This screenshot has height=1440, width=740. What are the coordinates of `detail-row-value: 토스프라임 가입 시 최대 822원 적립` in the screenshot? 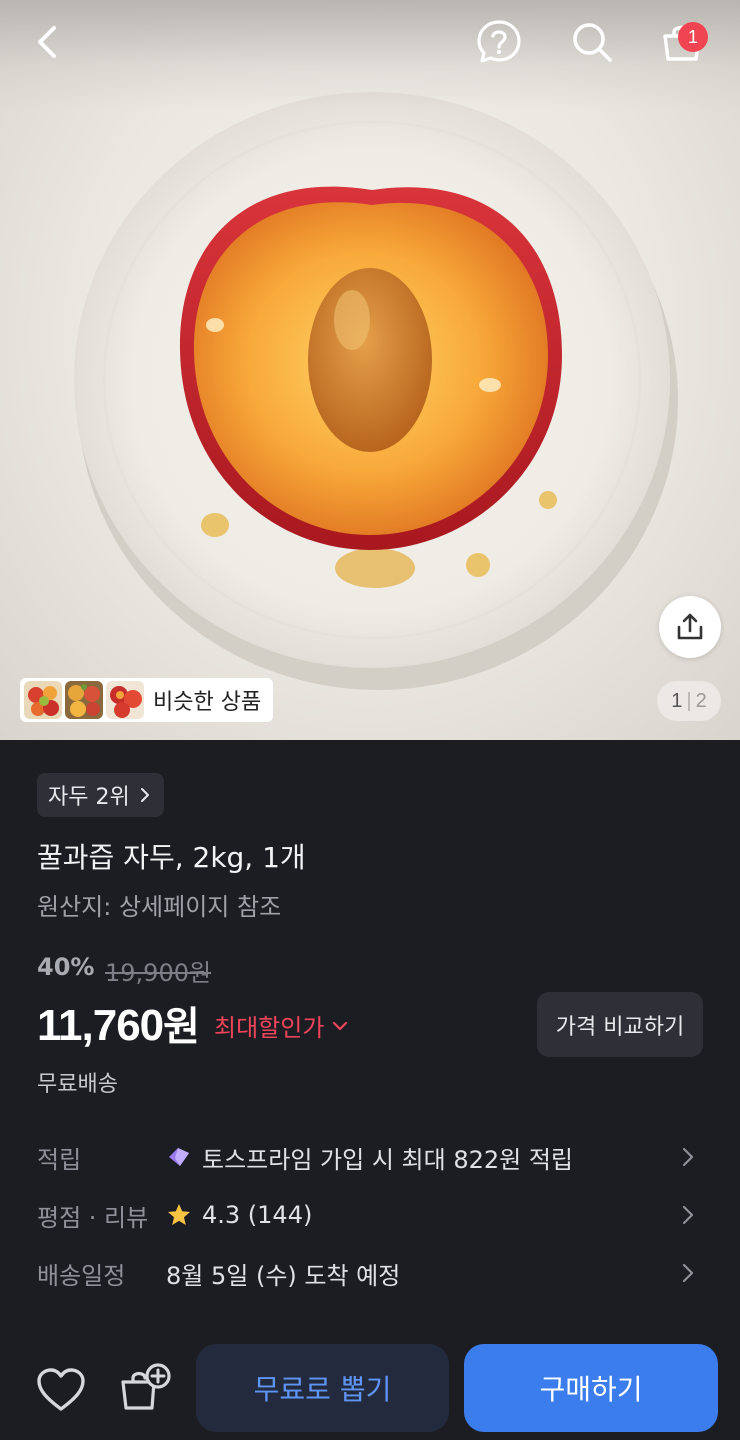 It's located at (369, 1157).